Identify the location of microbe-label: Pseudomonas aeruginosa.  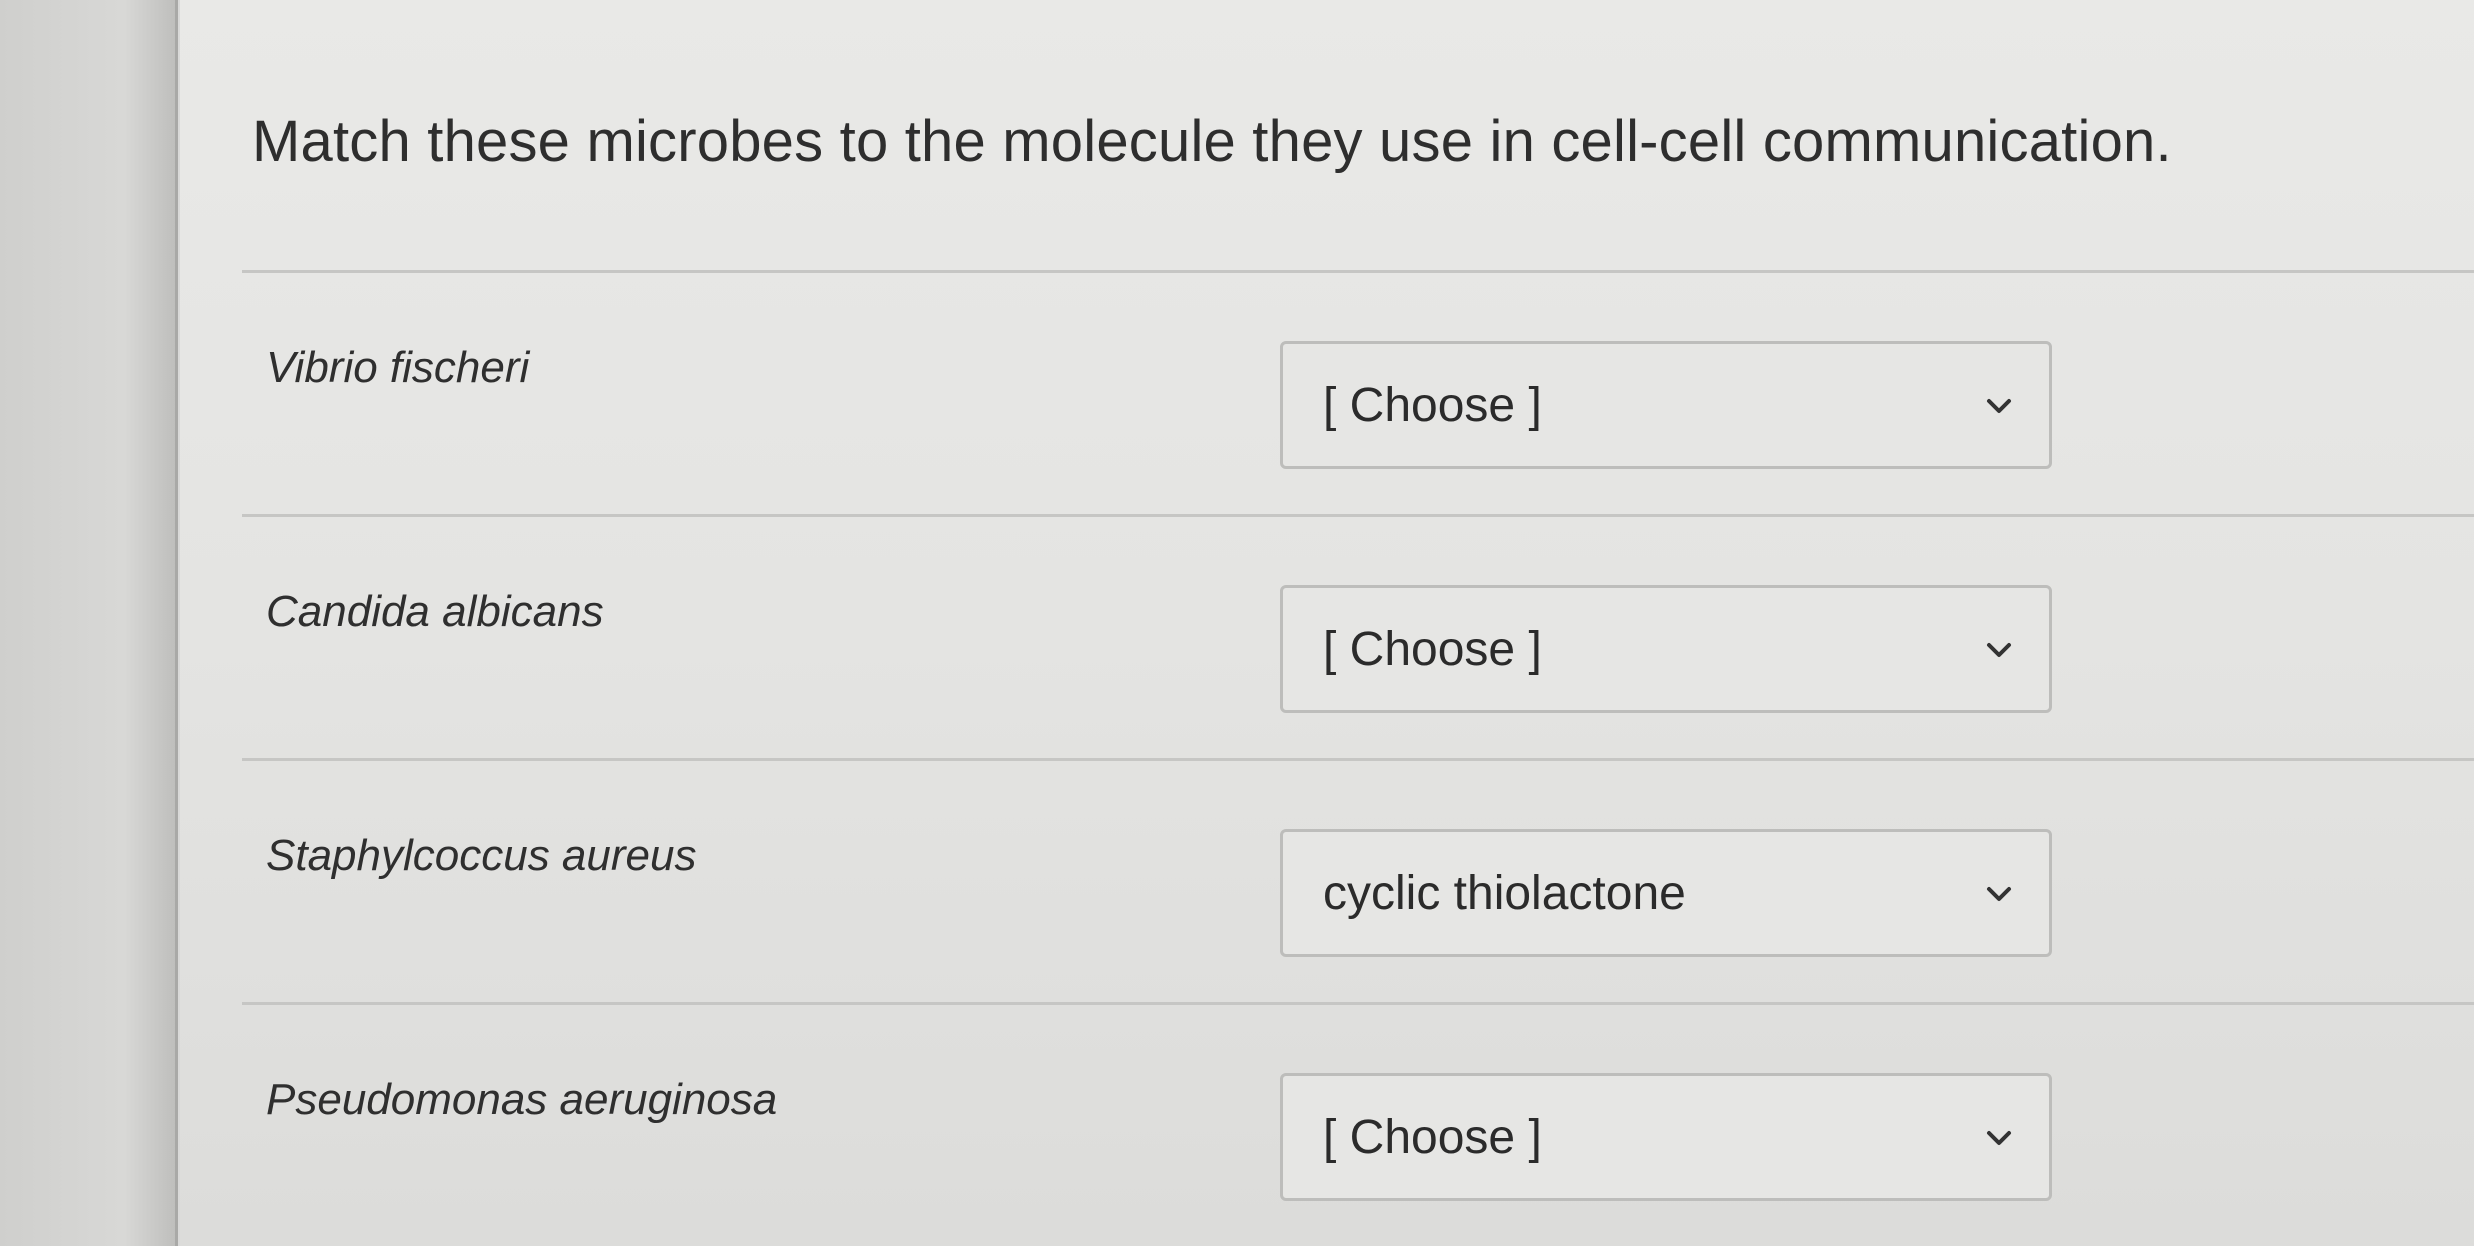
(522, 1099).